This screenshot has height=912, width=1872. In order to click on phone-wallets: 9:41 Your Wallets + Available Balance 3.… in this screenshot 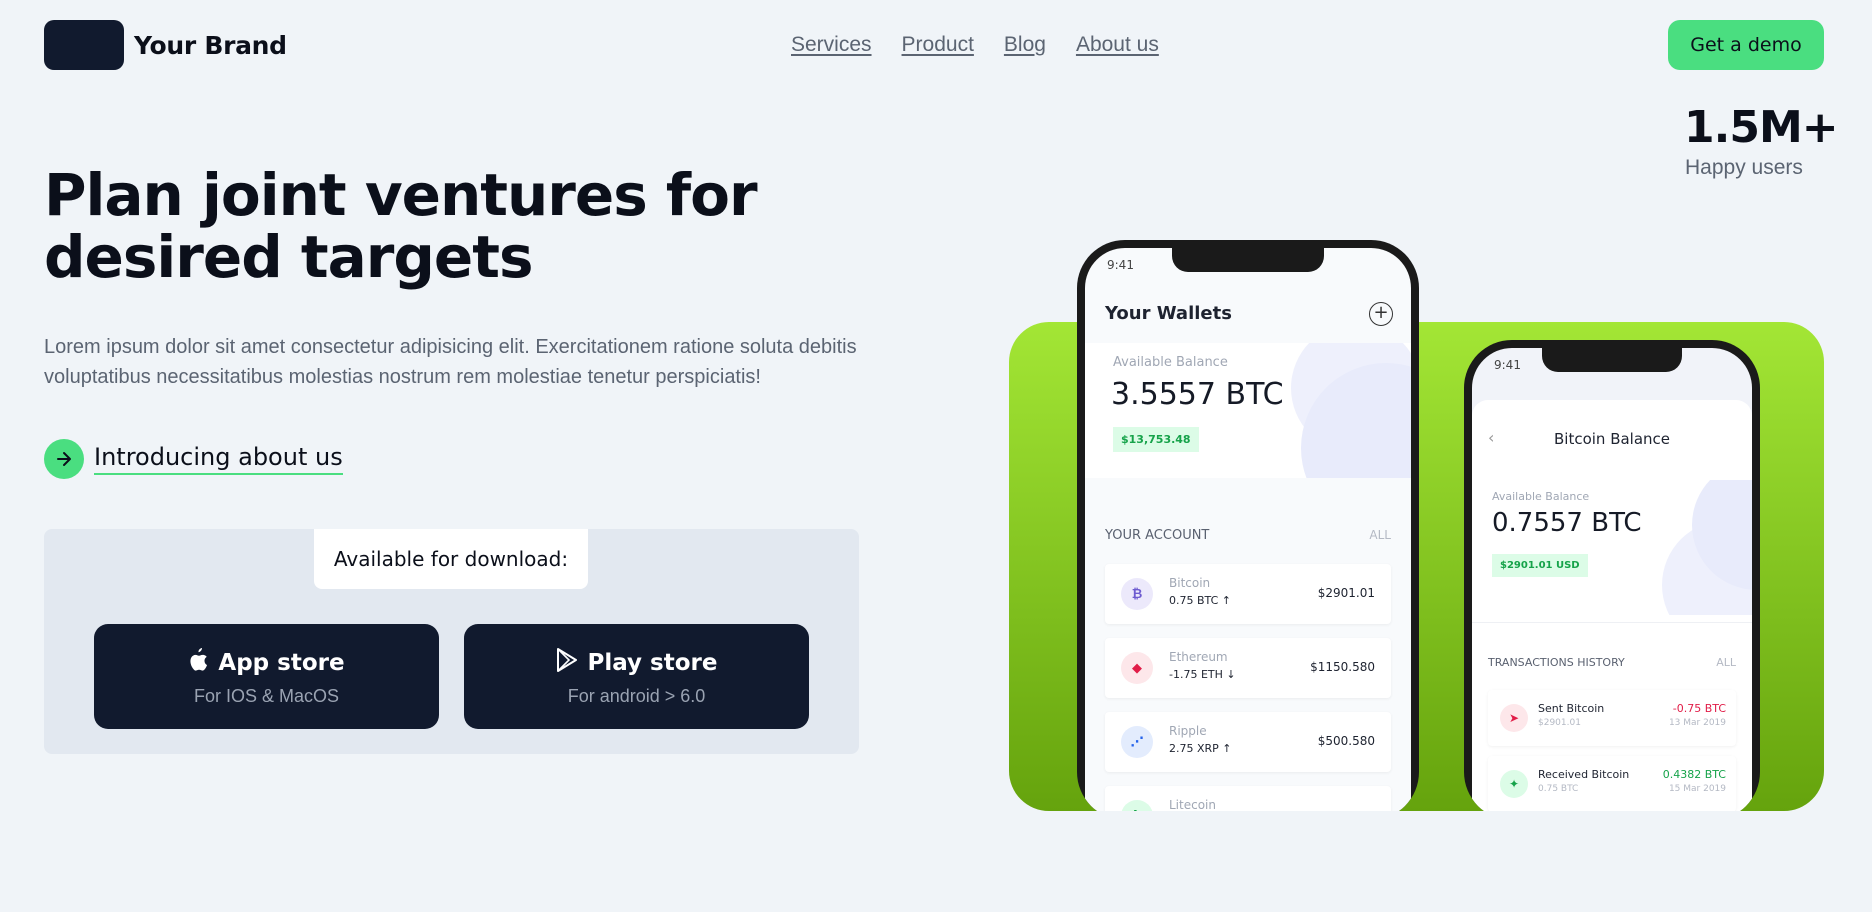, I will do `click(1248, 525)`.